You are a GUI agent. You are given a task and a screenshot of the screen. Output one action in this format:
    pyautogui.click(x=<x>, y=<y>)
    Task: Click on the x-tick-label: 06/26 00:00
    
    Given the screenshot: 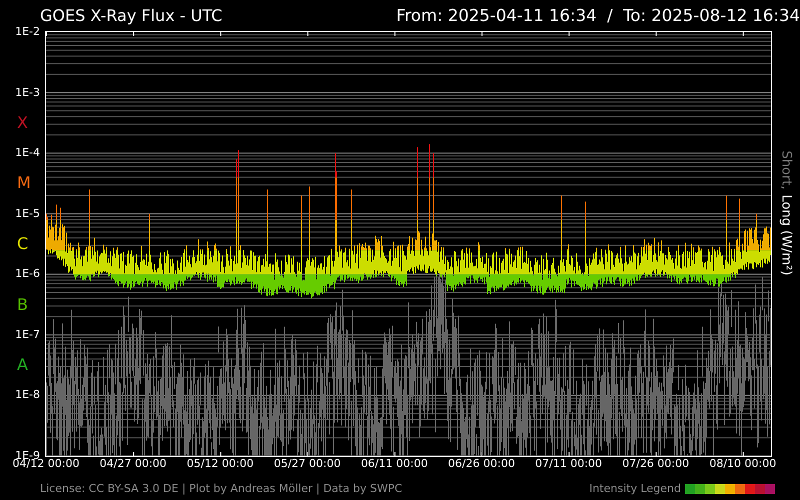 What is the action you would take?
    pyautogui.click(x=481, y=463)
    